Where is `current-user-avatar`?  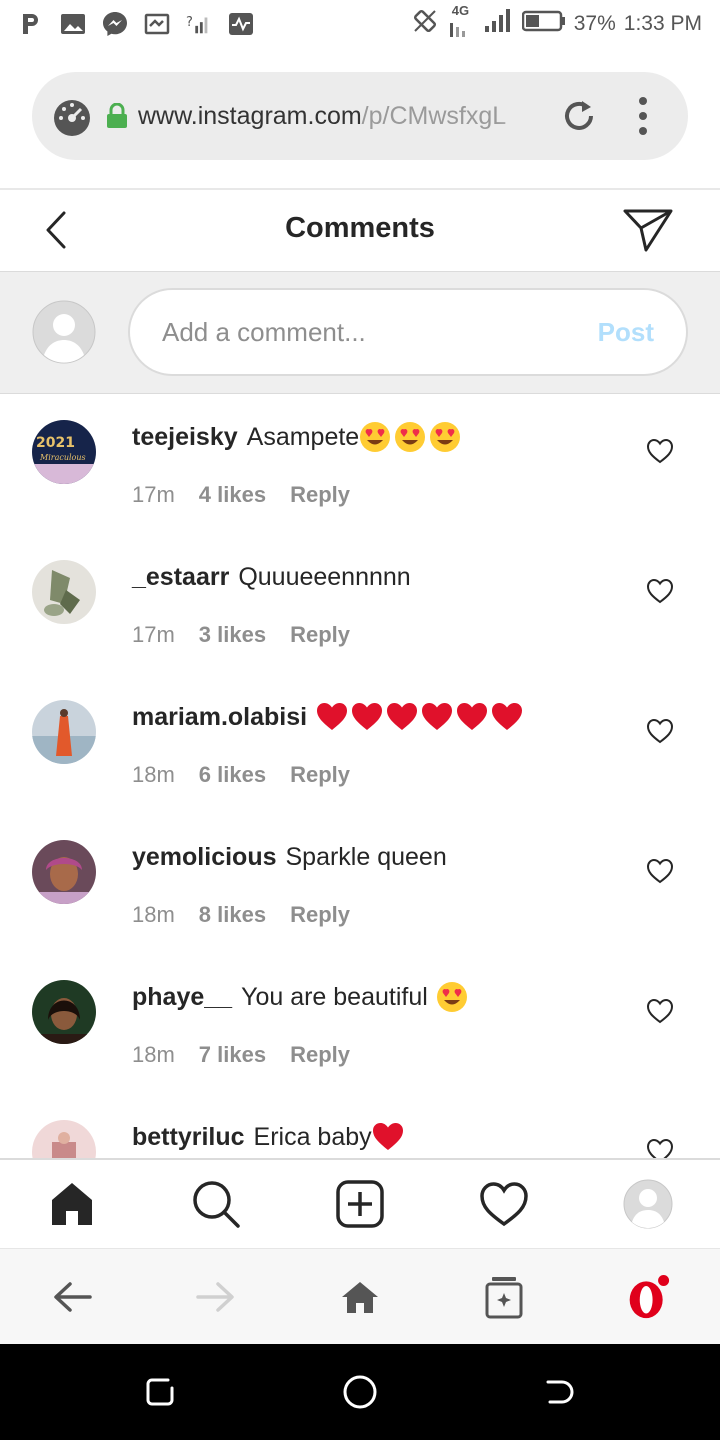
current-user-avatar is located at coordinates (64, 332).